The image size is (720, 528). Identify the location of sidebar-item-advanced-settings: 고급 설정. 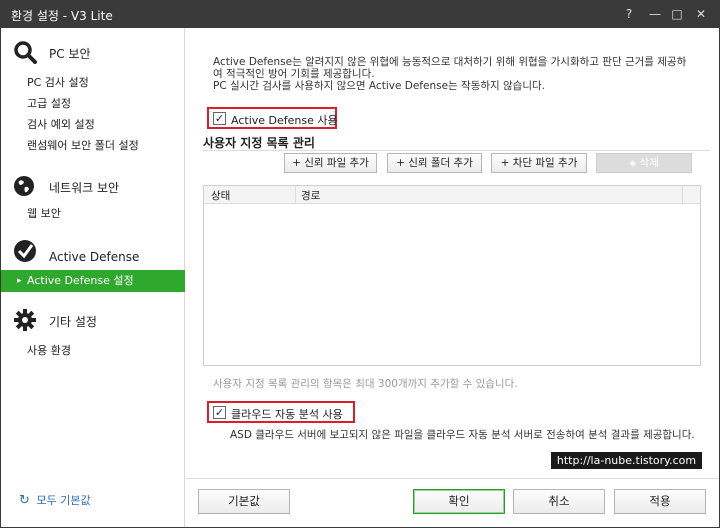
(49, 103).